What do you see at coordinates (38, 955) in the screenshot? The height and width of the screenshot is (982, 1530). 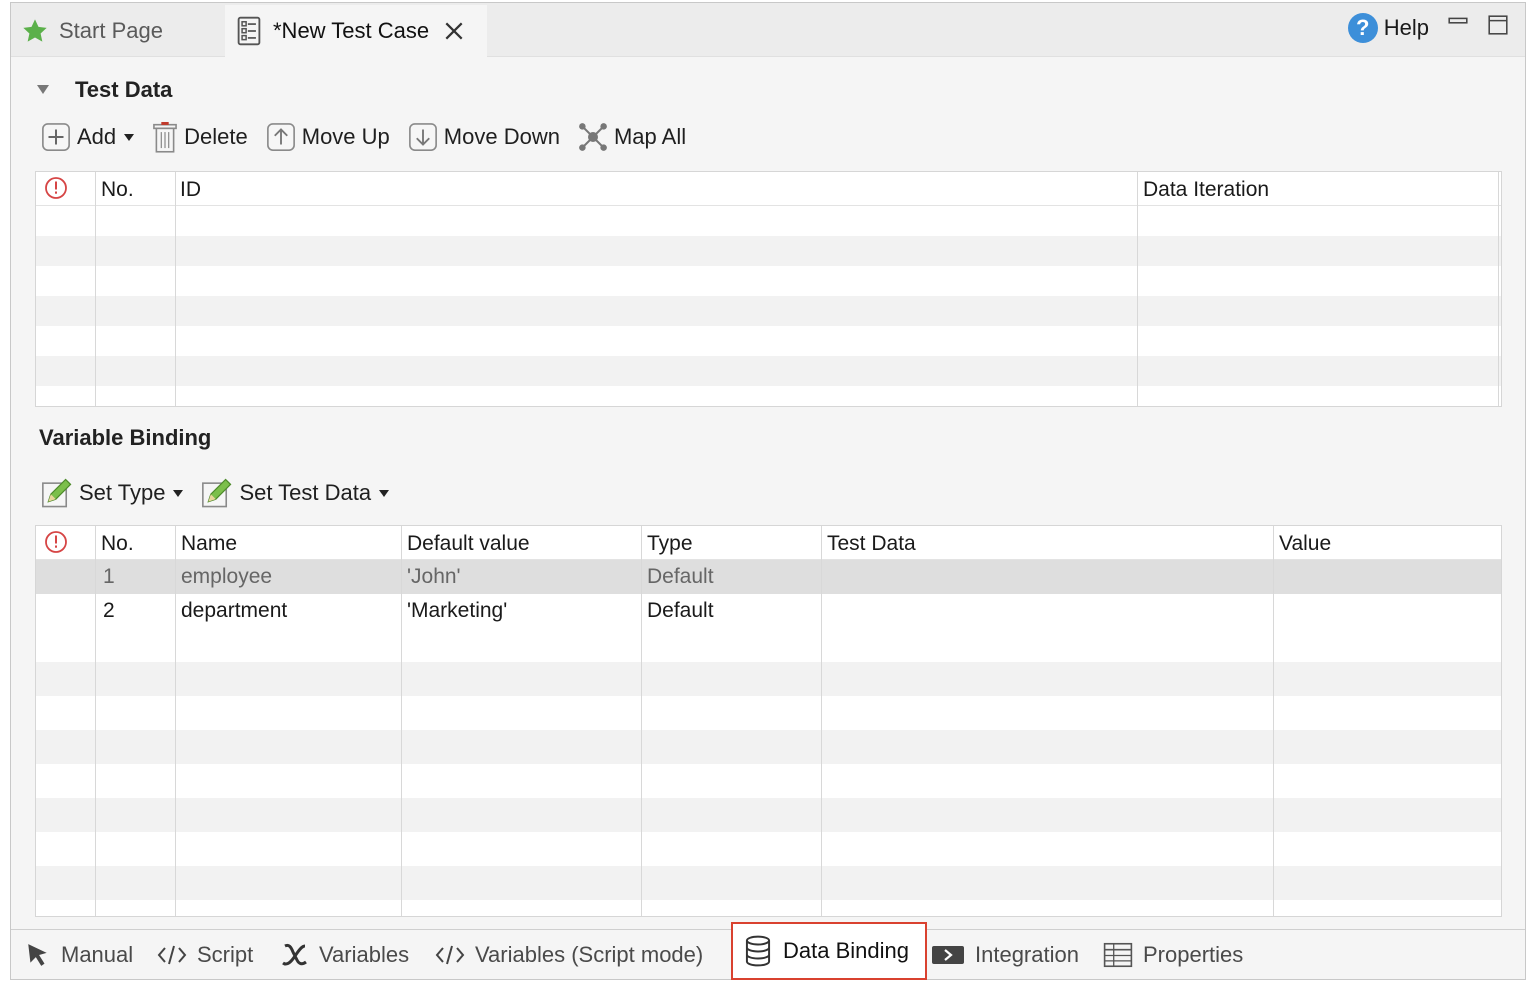 I see `cursor-icon` at bounding box center [38, 955].